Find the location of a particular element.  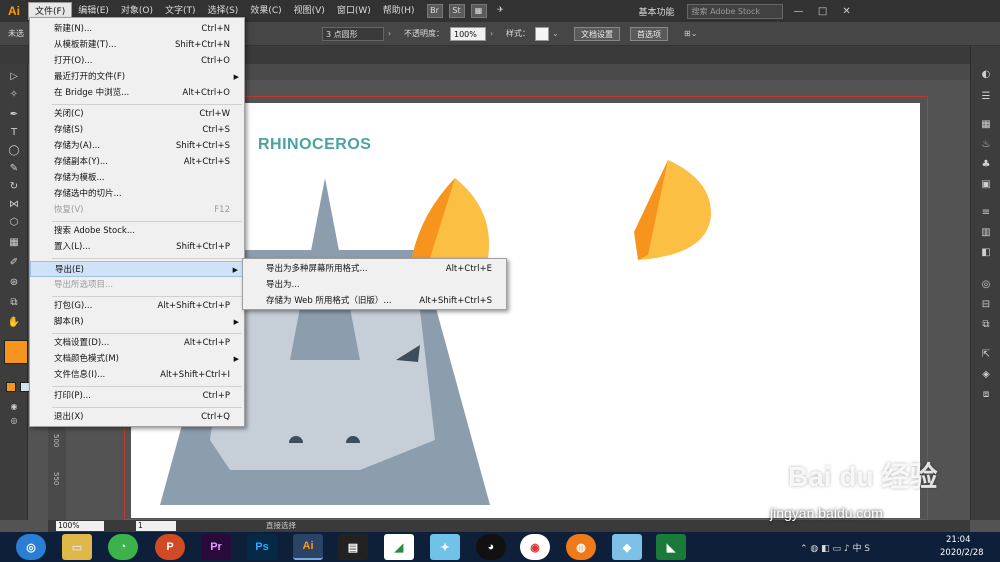

menu-item-shortcut: Alt+Ctrl+S is located at coordinates (206, 162).